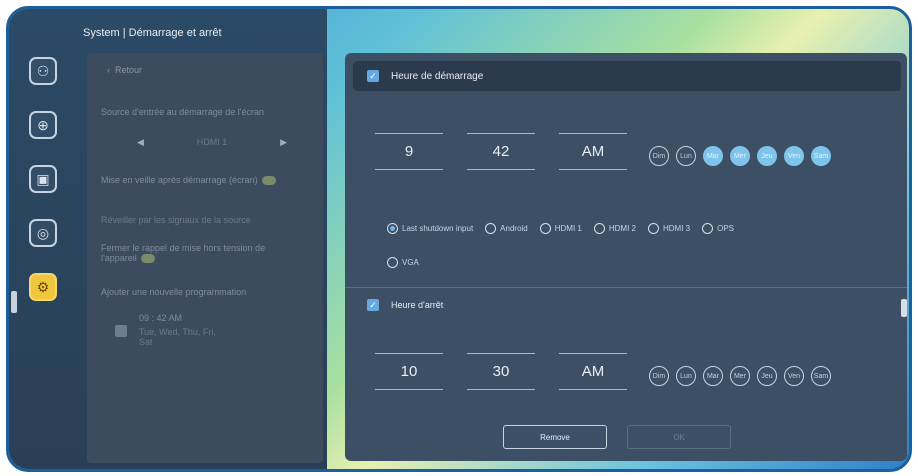  Describe the element at coordinates (740, 376) in the screenshot. I see `stop-day-mer: Mer` at that location.